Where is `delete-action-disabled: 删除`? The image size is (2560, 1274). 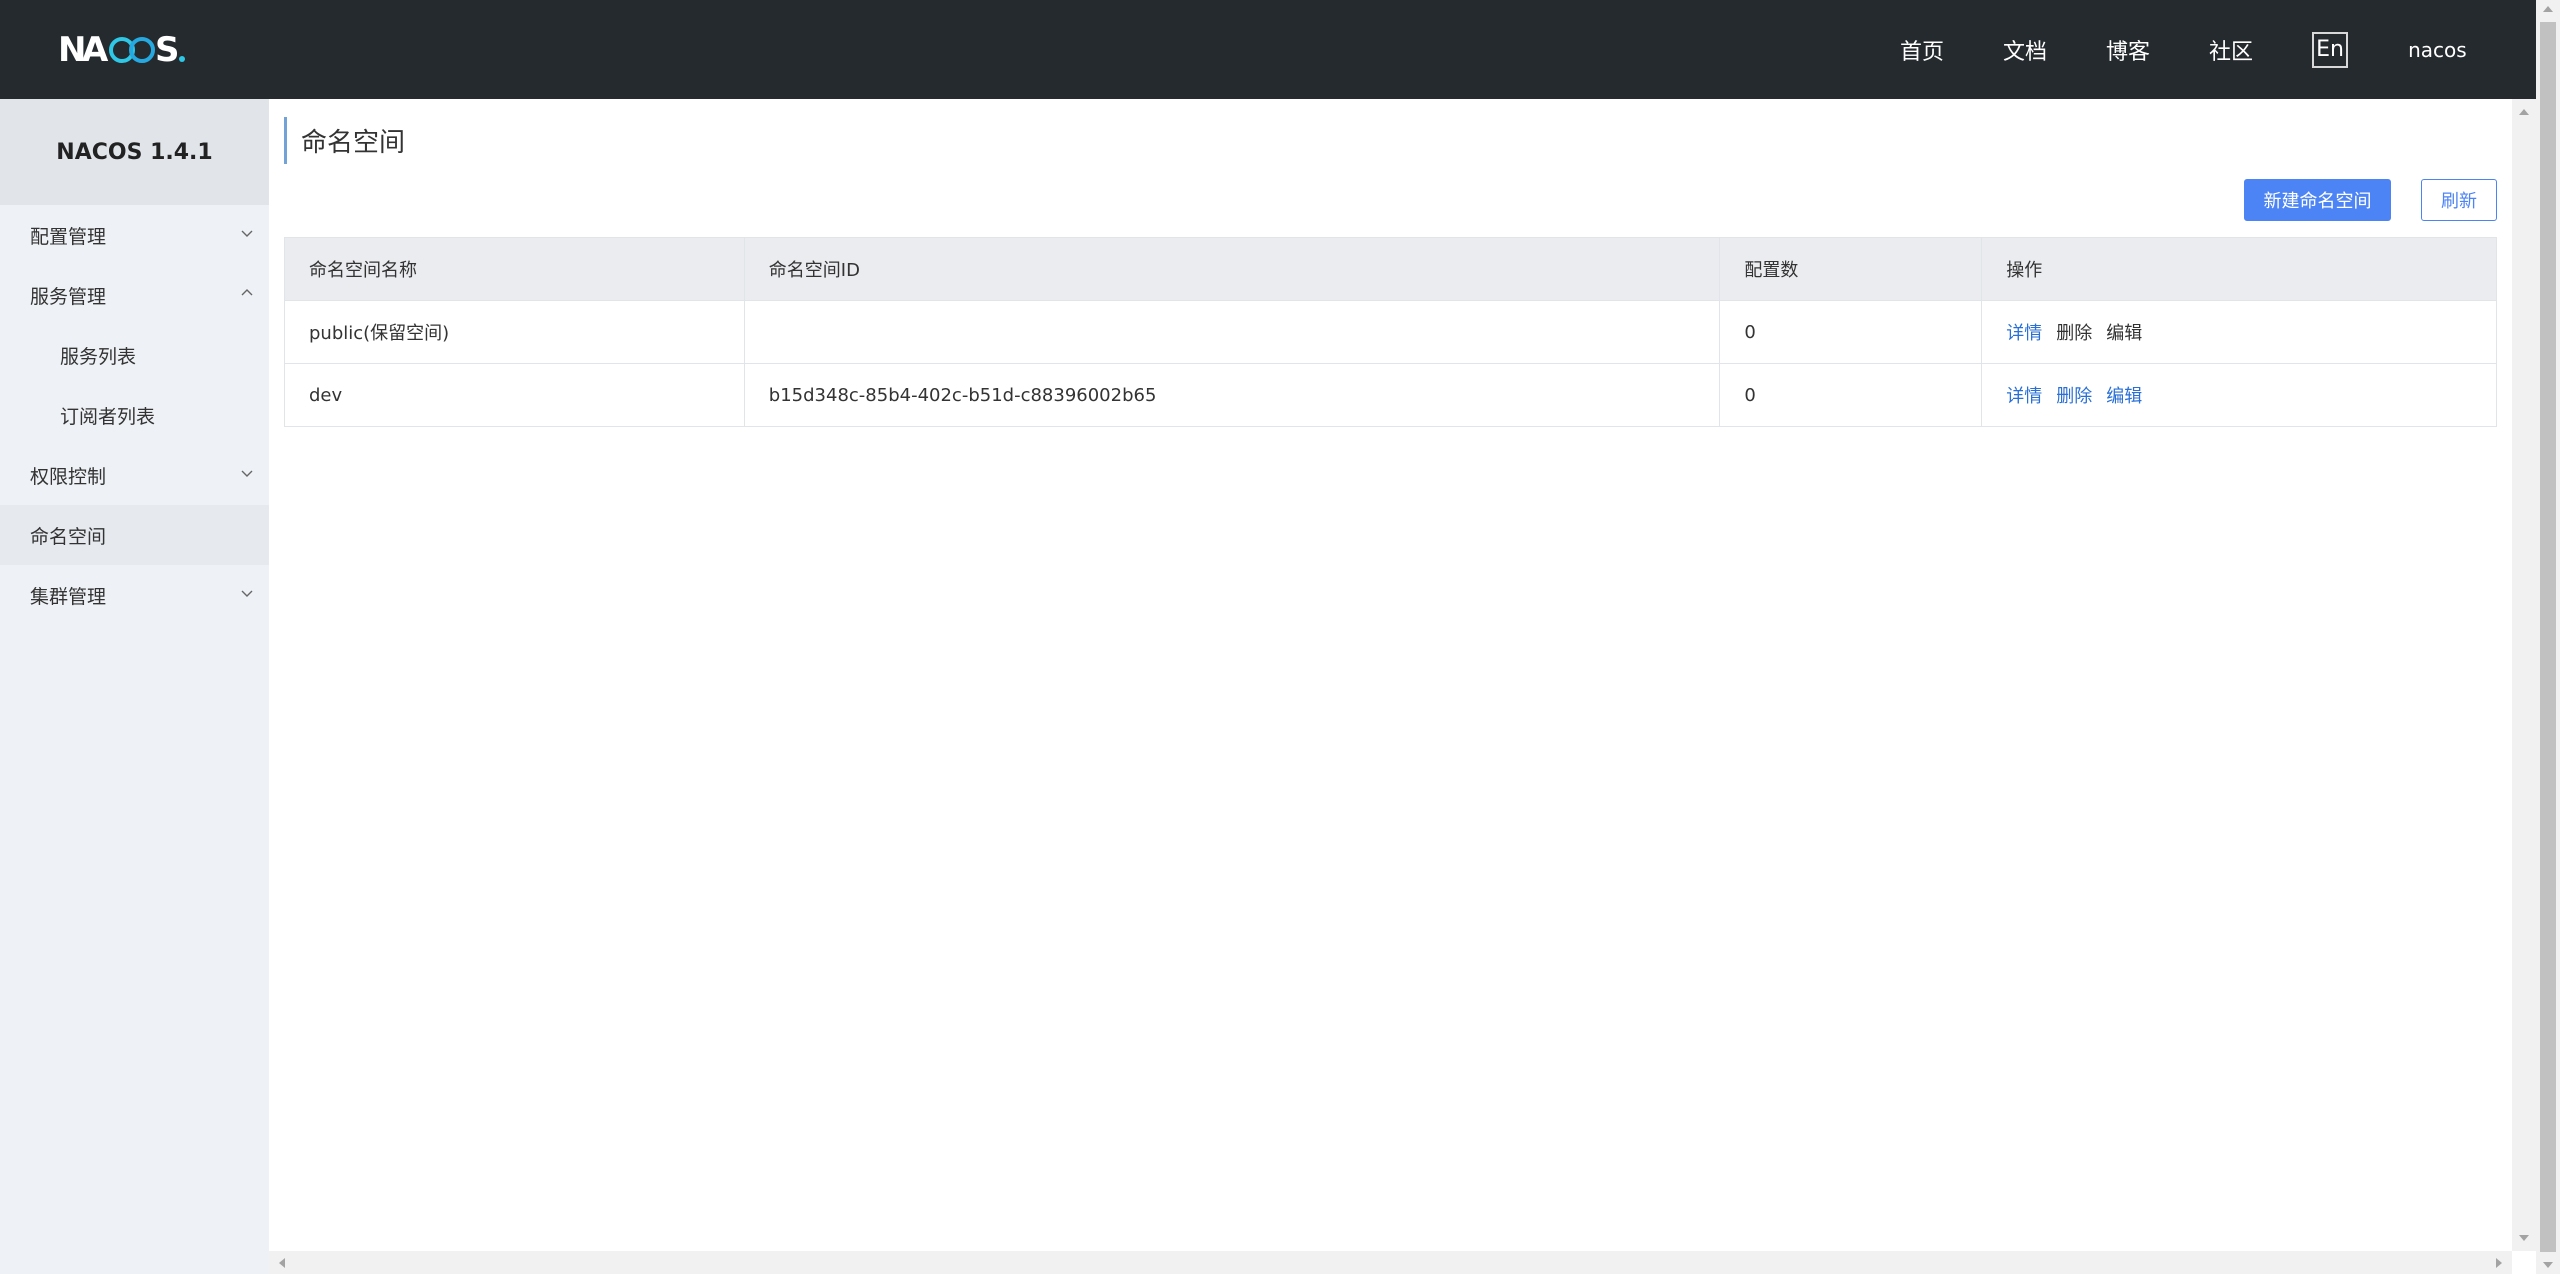 delete-action-disabled: 删除 is located at coordinates (2074, 333).